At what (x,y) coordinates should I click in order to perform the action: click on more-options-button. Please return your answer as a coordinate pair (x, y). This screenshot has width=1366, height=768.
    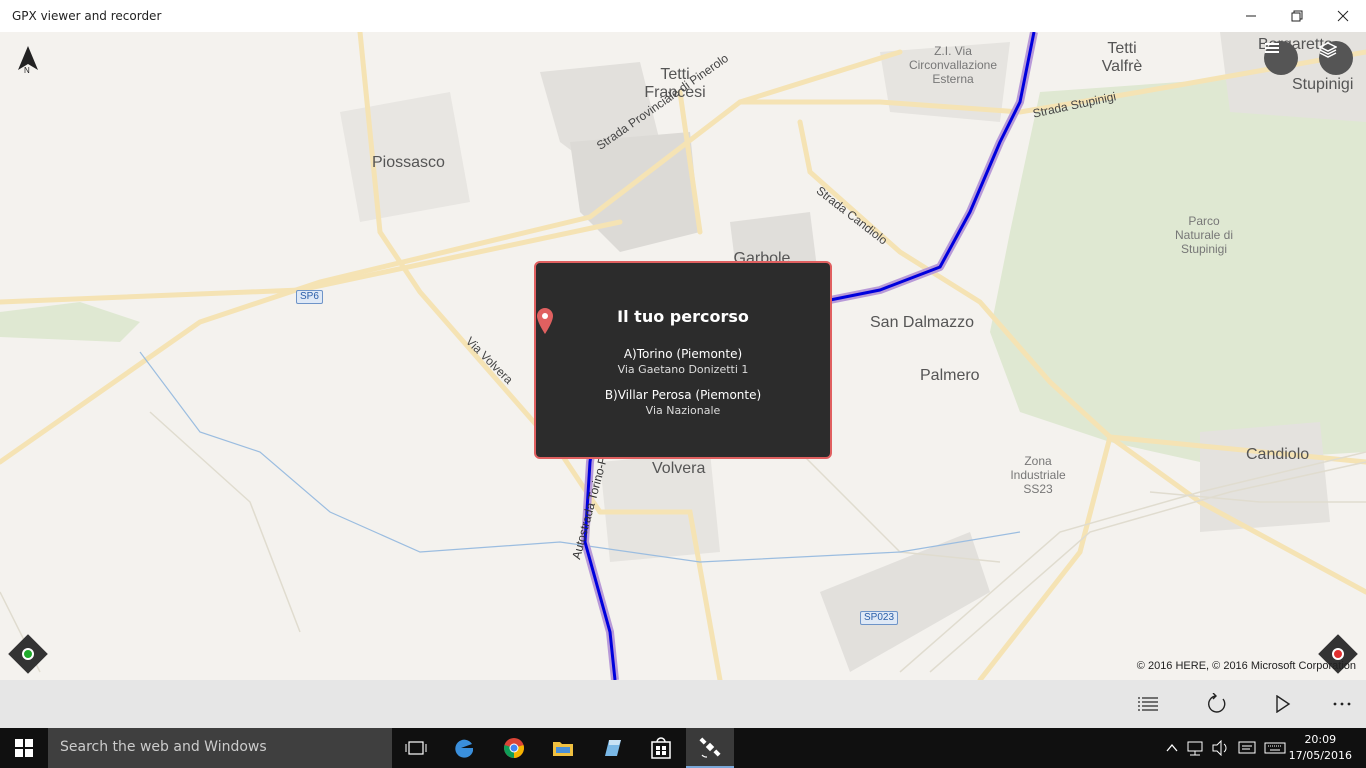
    Looking at the image, I should click on (1342, 704).